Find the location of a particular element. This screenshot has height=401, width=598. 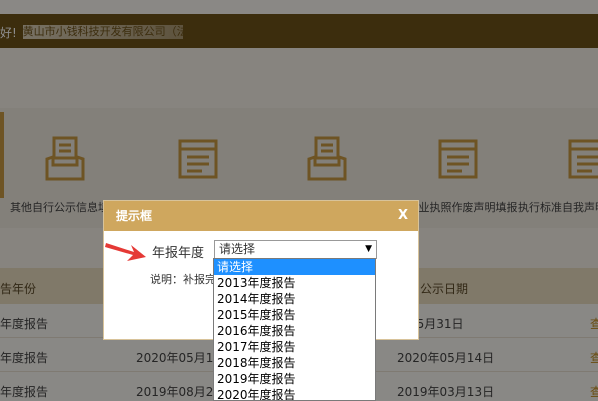

dialog-header: 提示框 X is located at coordinates (261, 216).